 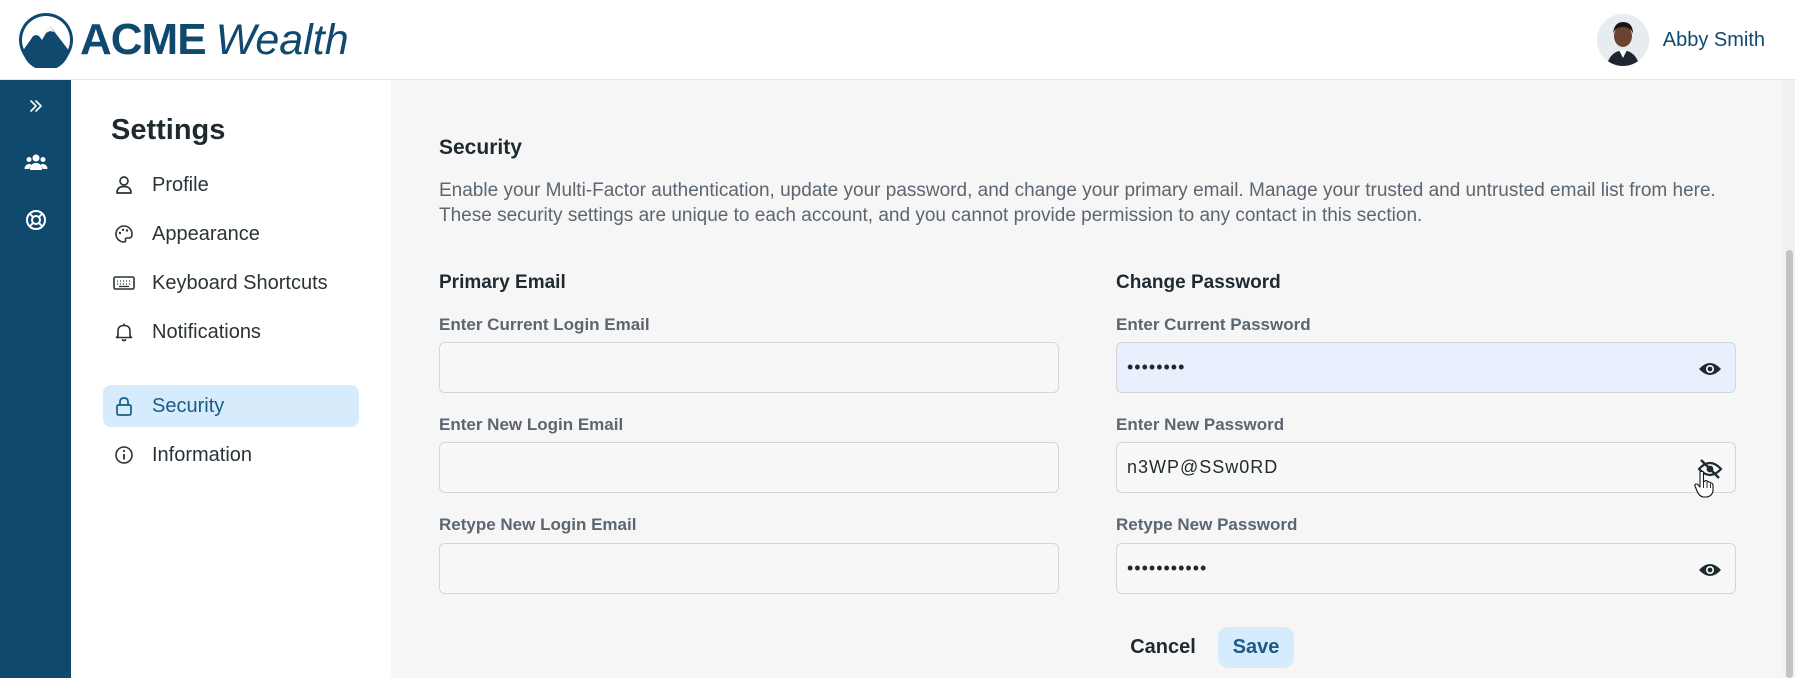 What do you see at coordinates (124, 283) in the screenshot?
I see `keyboard-icon` at bounding box center [124, 283].